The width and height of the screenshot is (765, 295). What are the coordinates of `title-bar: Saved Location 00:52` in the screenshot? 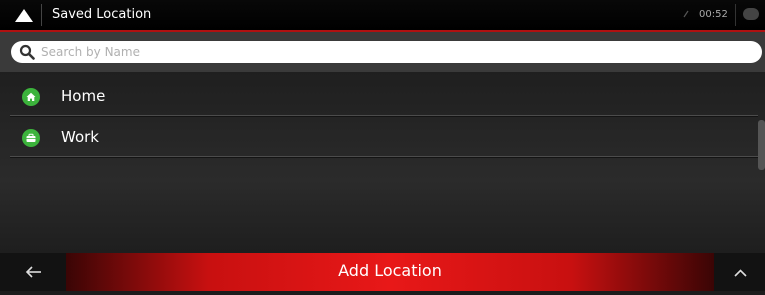 It's located at (382, 16).